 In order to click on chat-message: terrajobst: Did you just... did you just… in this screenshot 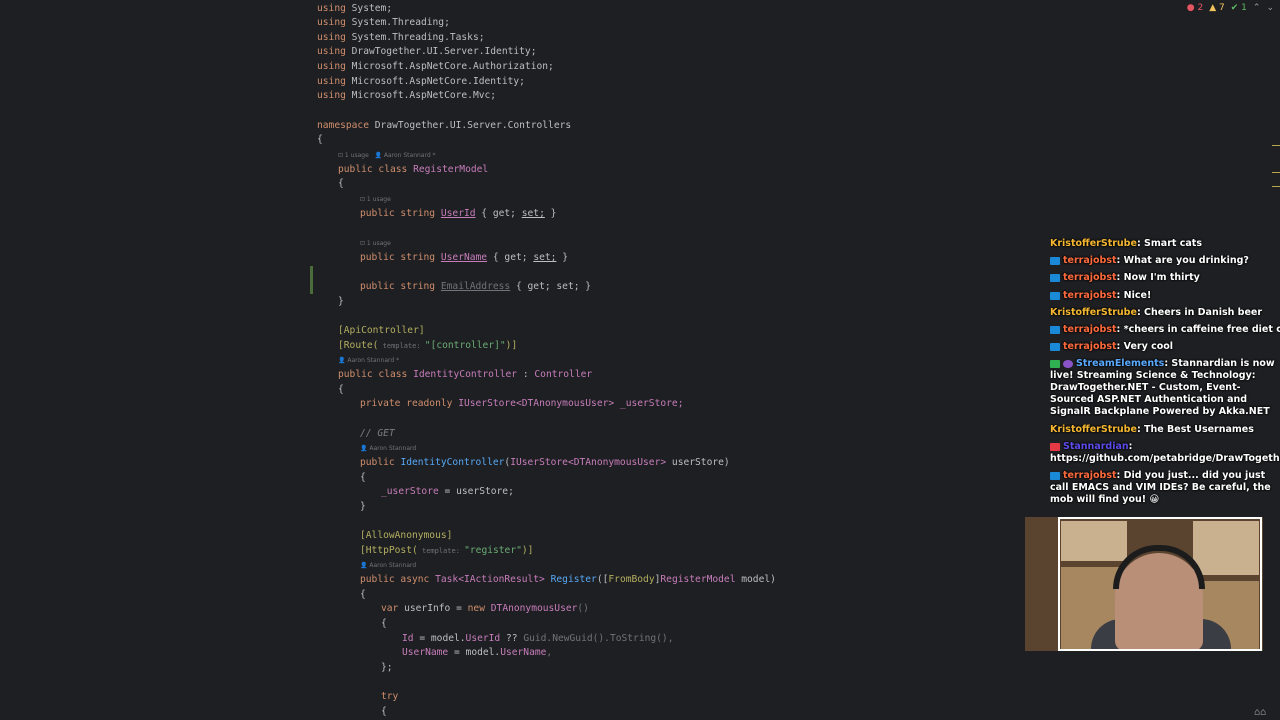, I will do `click(1160, 487)`.